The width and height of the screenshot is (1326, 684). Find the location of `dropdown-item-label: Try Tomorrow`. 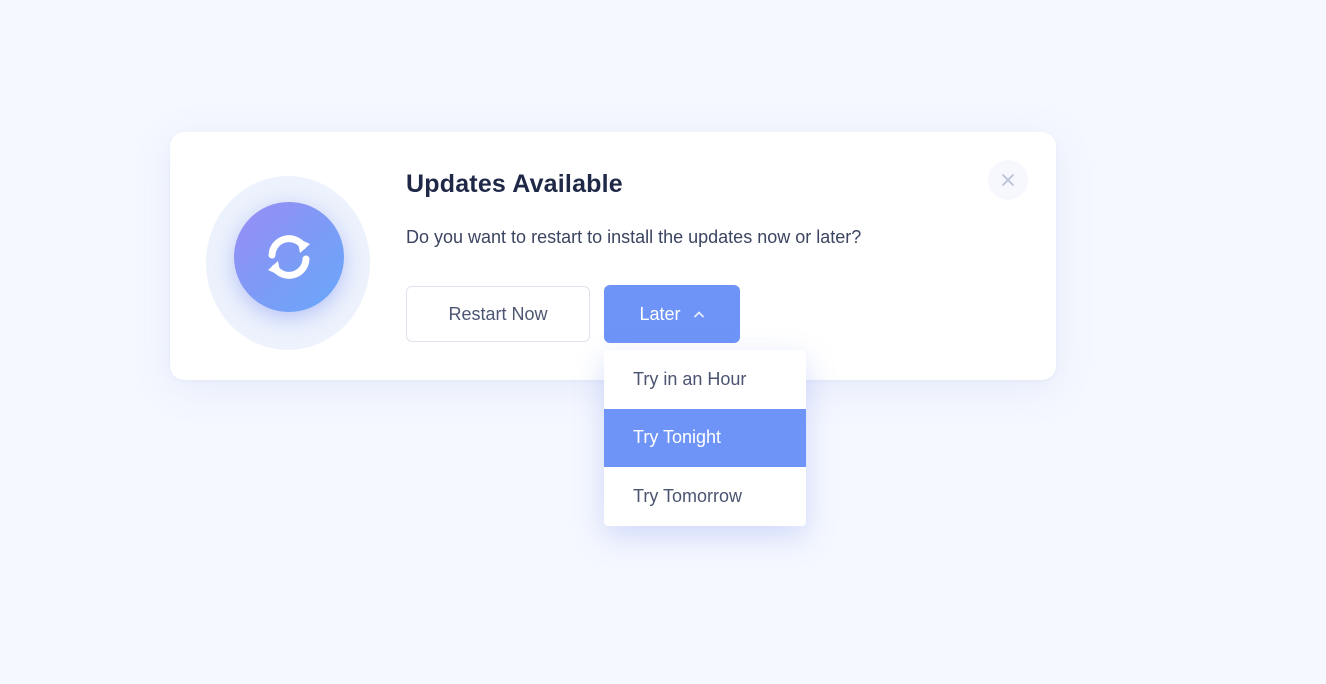

dropdown-item-label: Try Tomorrow is located at coordinates (688, 495).